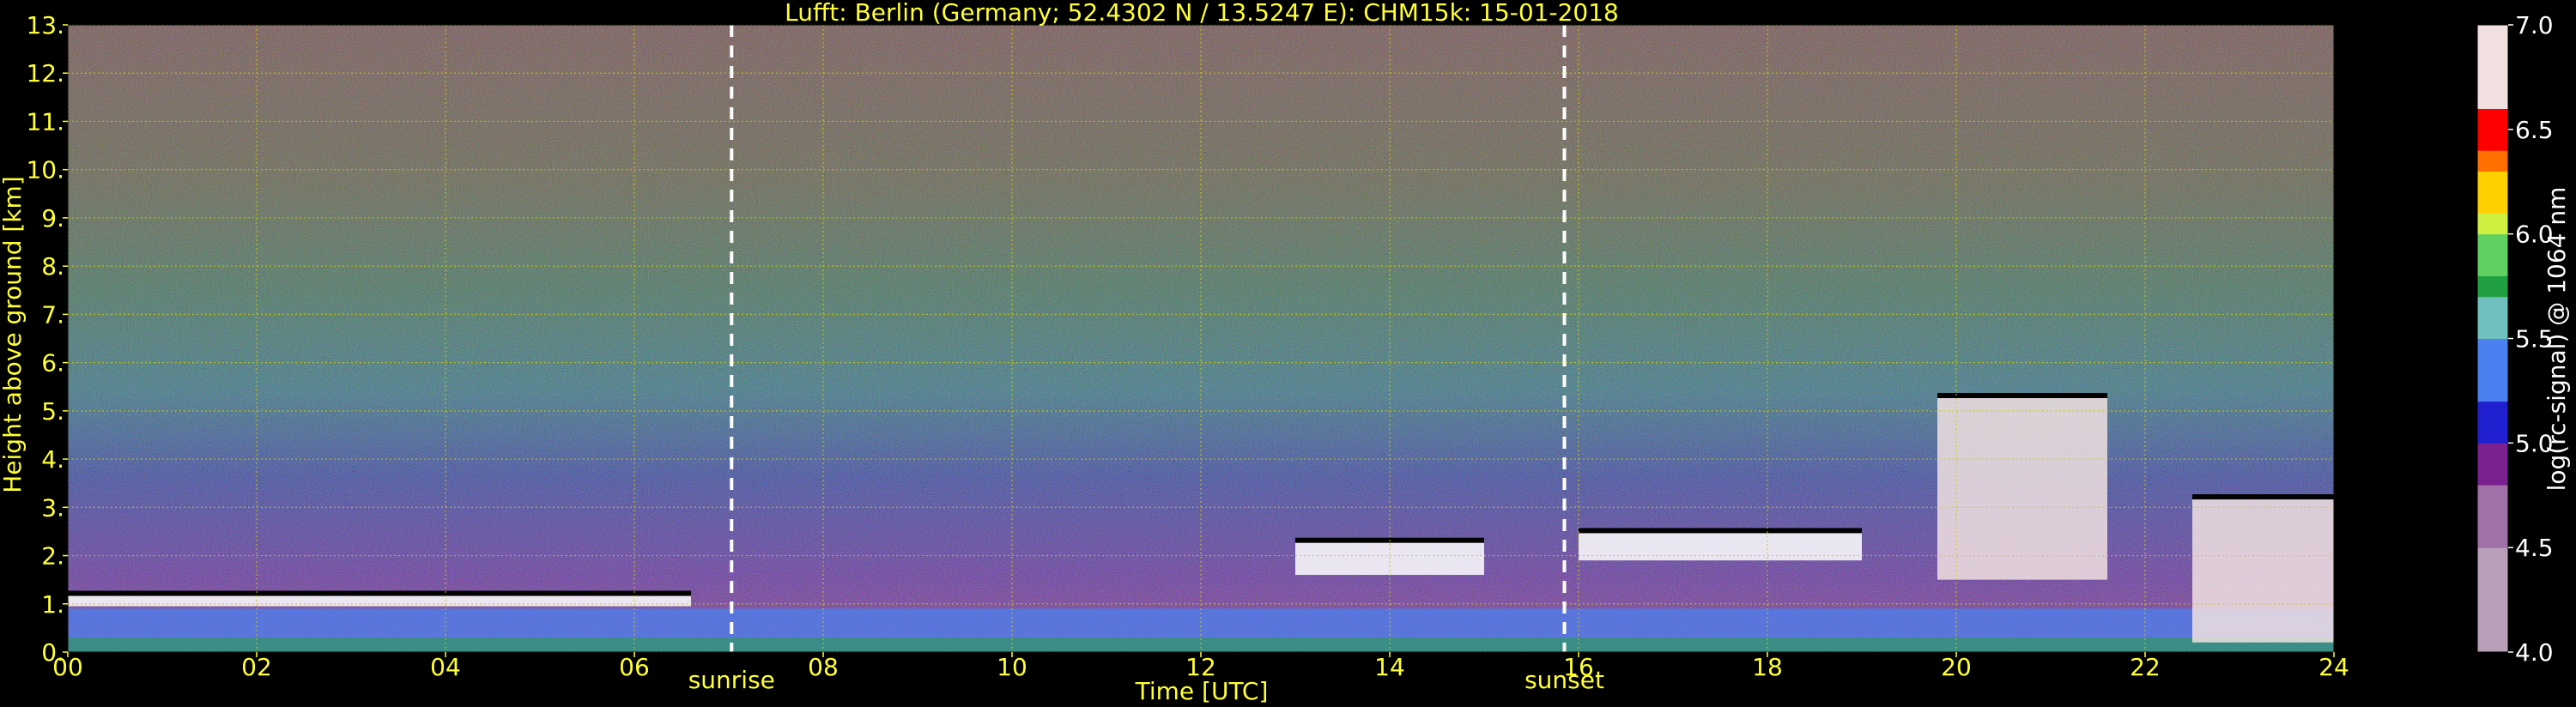 The image size is (2576, 707). I want to click on y-tick-label: 4., so click(52, 460).